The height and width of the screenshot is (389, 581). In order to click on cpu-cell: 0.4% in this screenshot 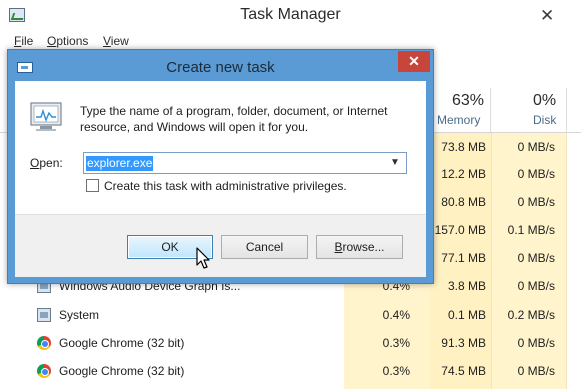, I will do `click(396, 315)`.